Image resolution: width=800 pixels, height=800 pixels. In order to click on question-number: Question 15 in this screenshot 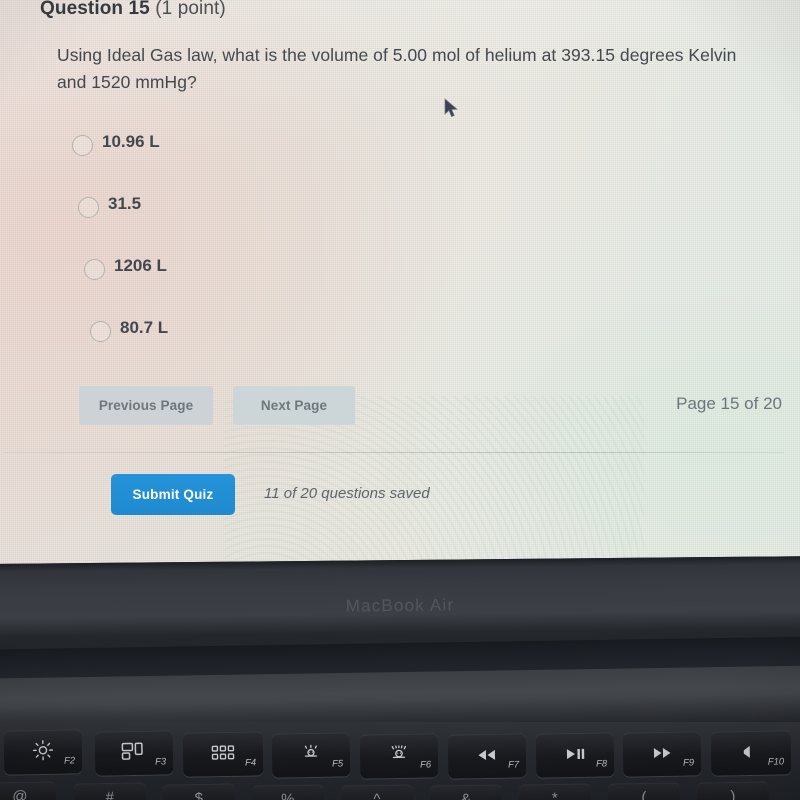, I will do `click(95, 9)`.